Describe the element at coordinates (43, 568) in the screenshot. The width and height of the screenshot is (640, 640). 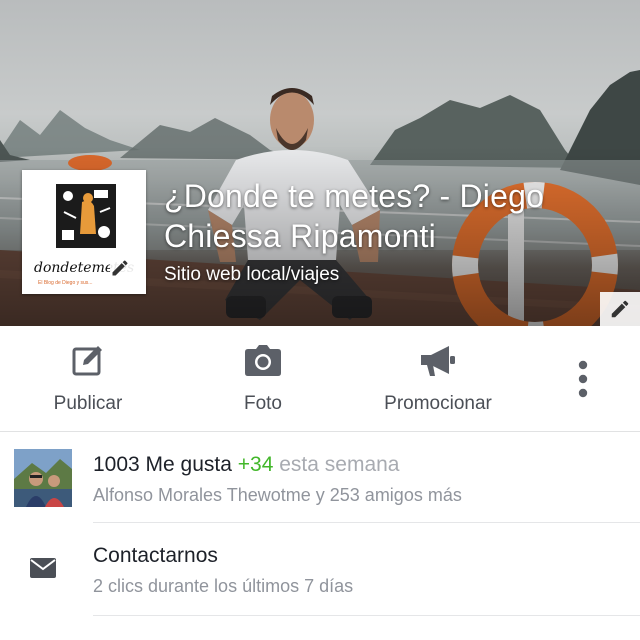
I see `mail-icon` at that location.